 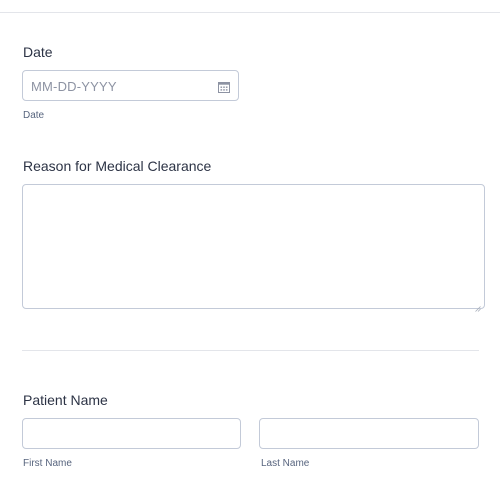 I want to click on section-divider, so click(x=250, y=350).